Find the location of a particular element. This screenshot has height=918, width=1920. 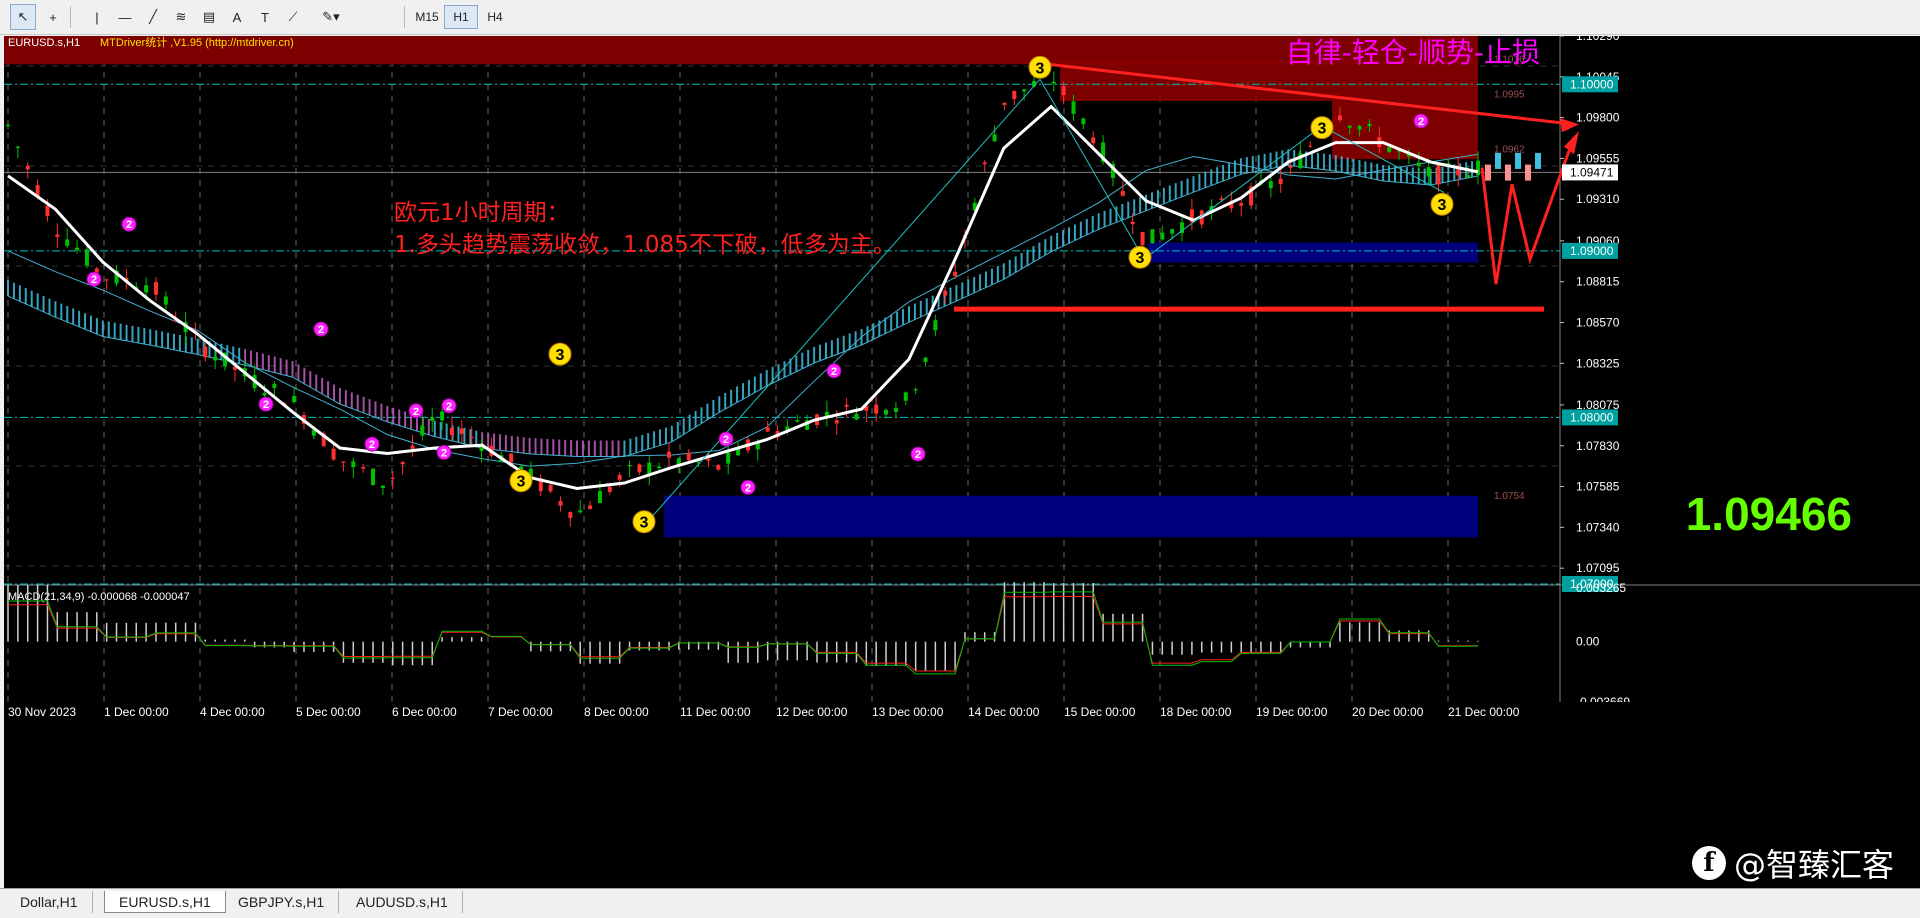

text-icon: A is located at coordinates (237, 17).